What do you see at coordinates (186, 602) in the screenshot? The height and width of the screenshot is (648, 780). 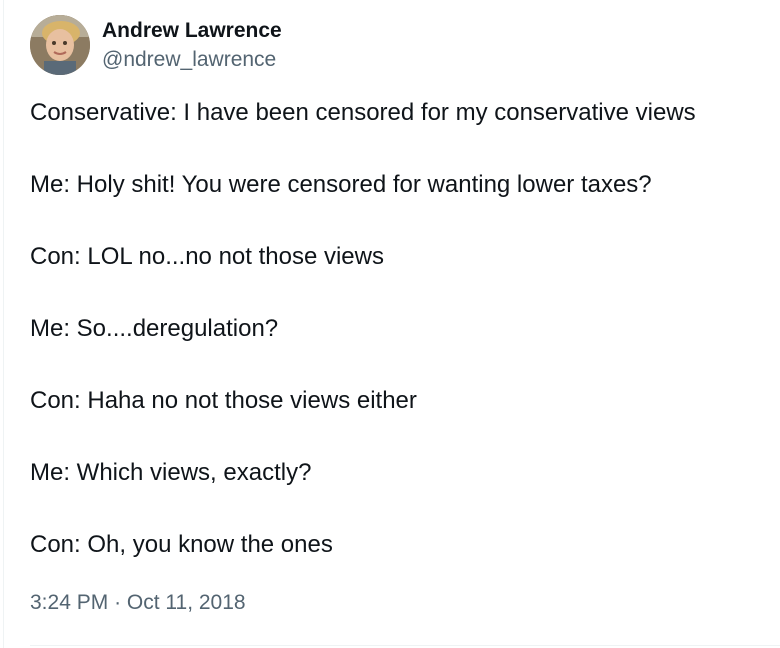 I see `tweet-date: Oct 11, 2018` at bounding box center [186, 602].